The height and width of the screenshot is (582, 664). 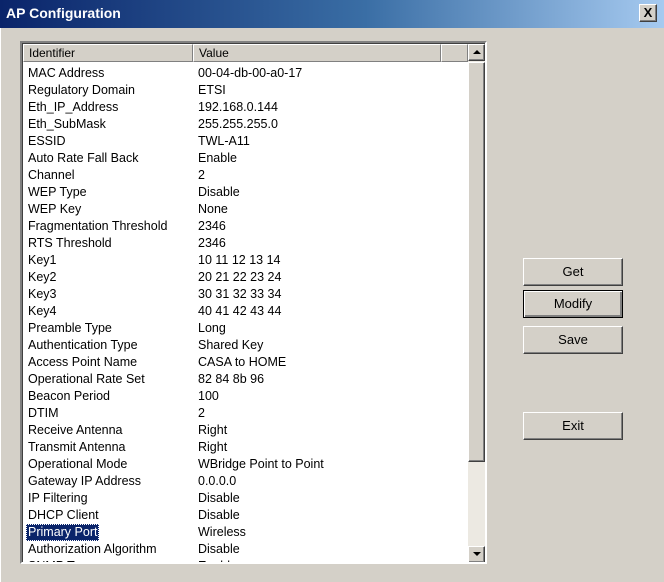 I want to click on list-row: WEP Type Disable, so click(x=245, y=192).